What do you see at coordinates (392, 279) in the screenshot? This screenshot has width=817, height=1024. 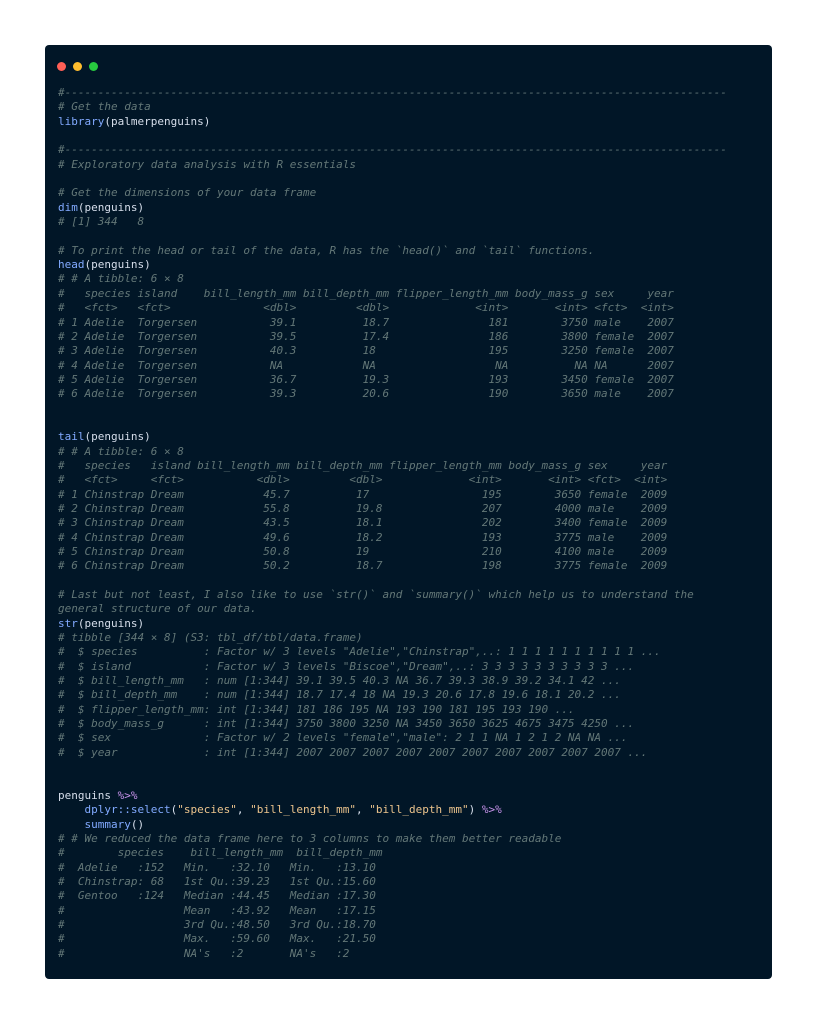 I see `code-line: # # A tibble: 6 × 8` at bounding box center [392, 279].